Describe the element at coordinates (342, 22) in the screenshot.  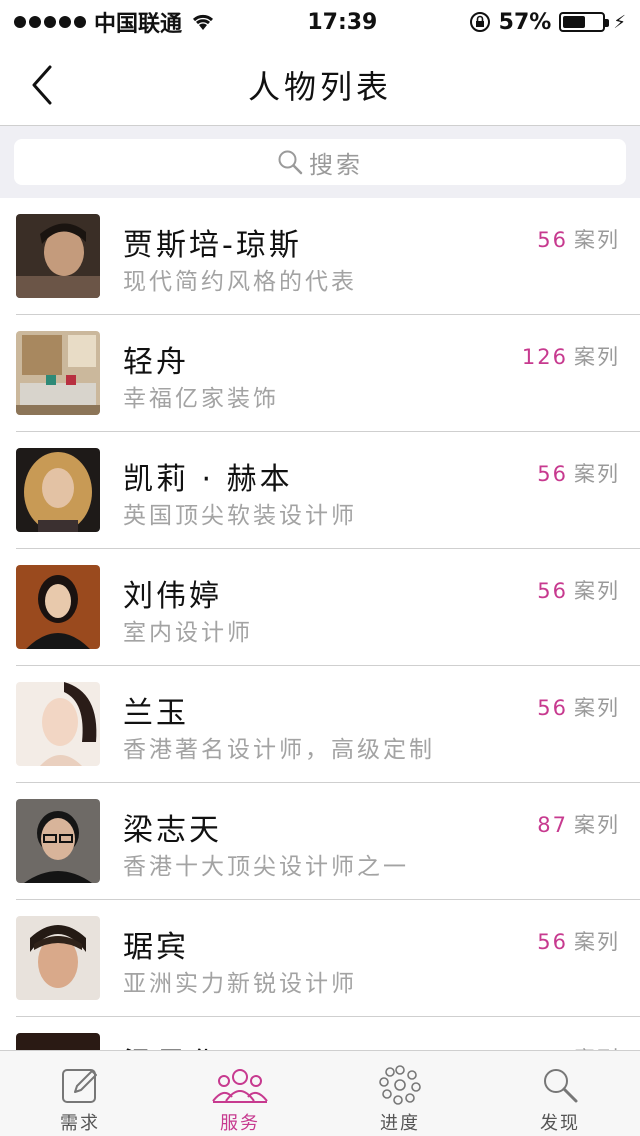
I see `status-time: 17:39` at that location.